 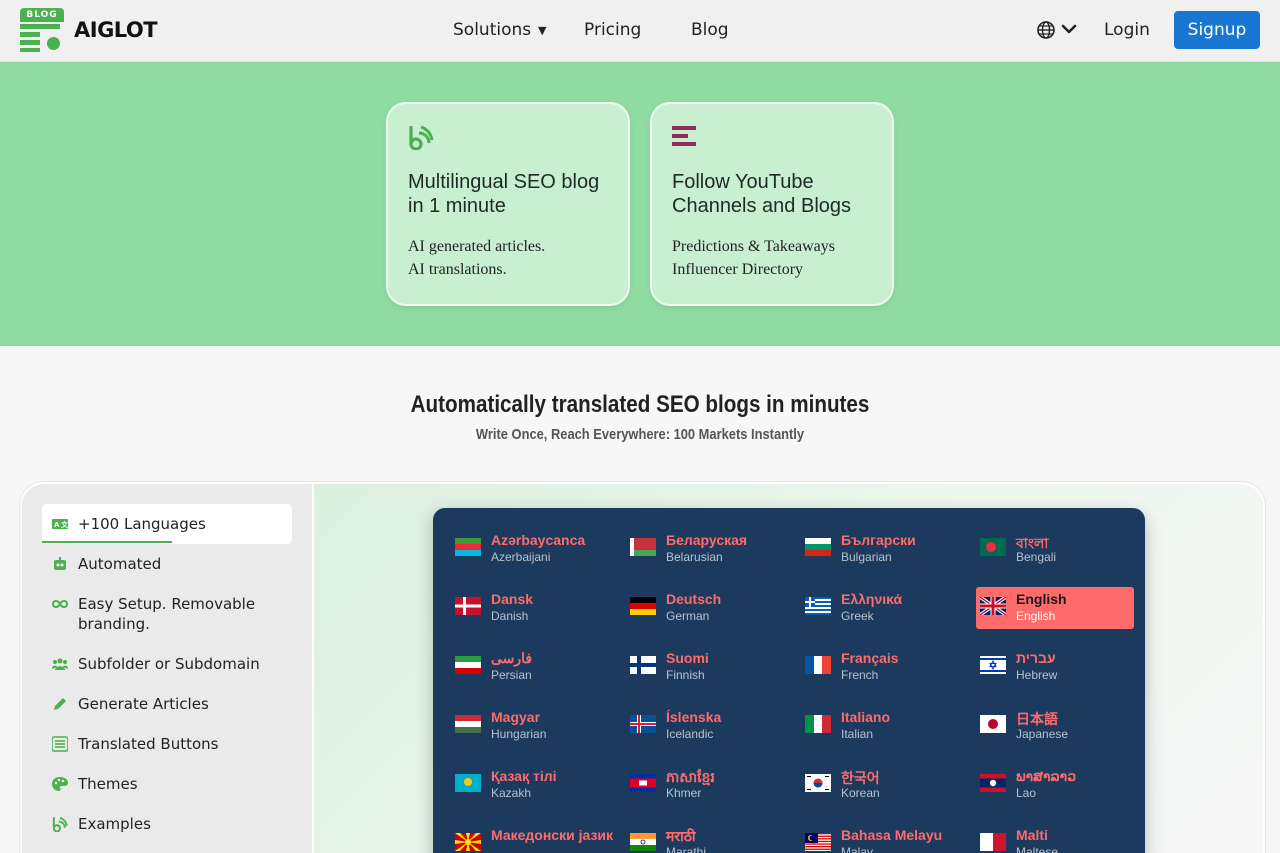 I want to click on feature-label: Generate Articles, so click(x=143, y=704).